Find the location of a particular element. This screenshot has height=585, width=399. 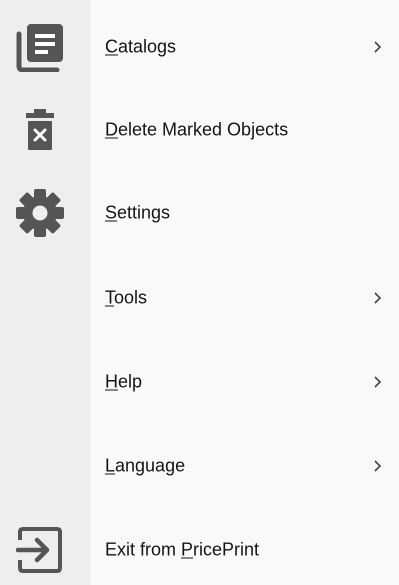

menu-item-label: Delete Marked Objects is located at coordinates (197, 129).